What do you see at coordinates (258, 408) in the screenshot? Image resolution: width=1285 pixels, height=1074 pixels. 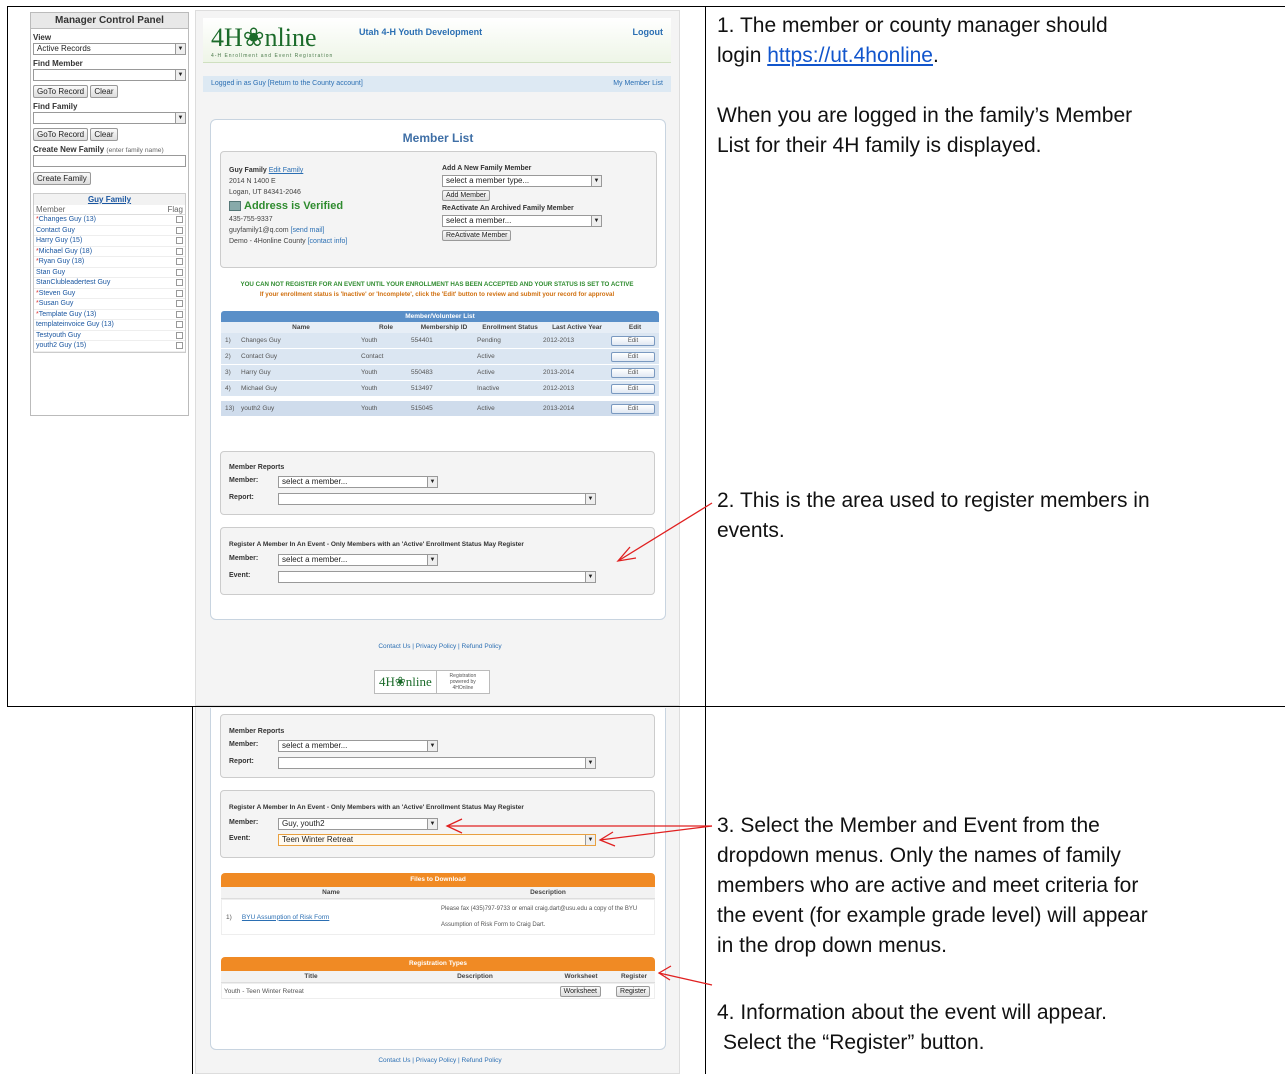 I see `table-cell-name: youth2 Guy` at bounding box center [258, 408].